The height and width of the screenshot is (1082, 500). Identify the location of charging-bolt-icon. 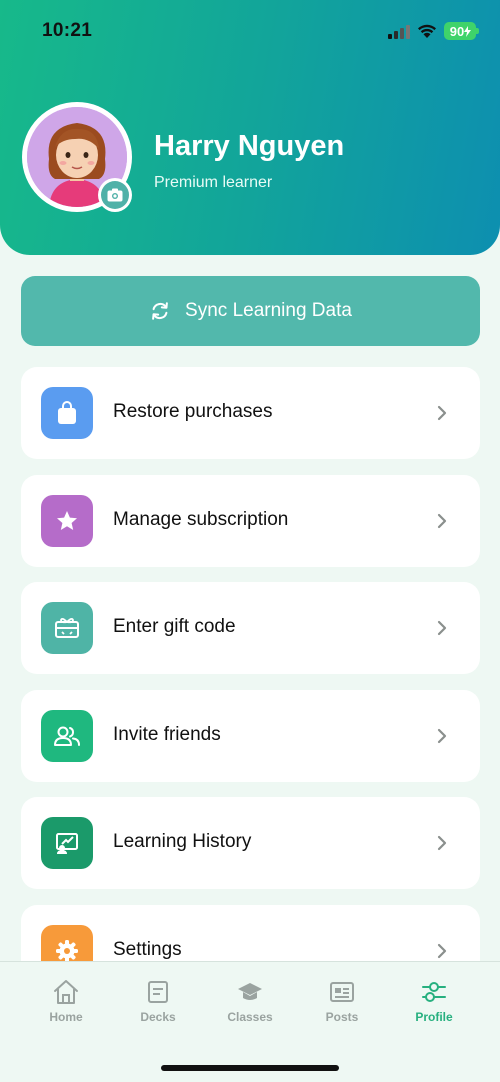
(468, 31).